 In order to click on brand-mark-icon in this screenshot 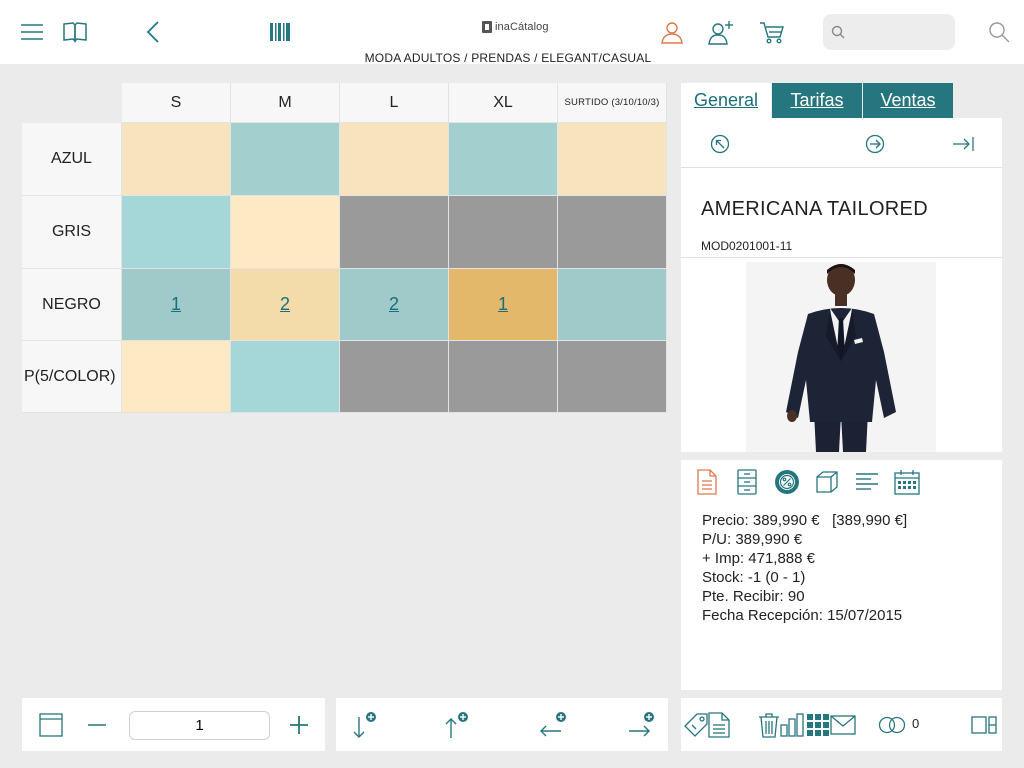, I will do `click(487, 27)`.